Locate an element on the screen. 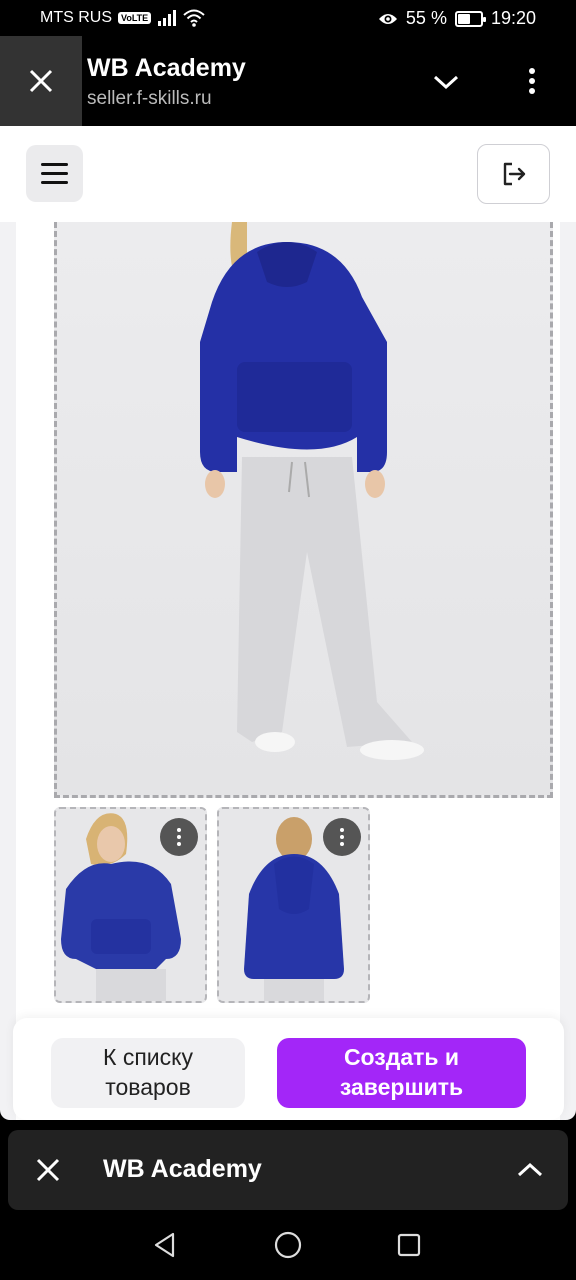  menu-icon is located at coordinates (54, 164).